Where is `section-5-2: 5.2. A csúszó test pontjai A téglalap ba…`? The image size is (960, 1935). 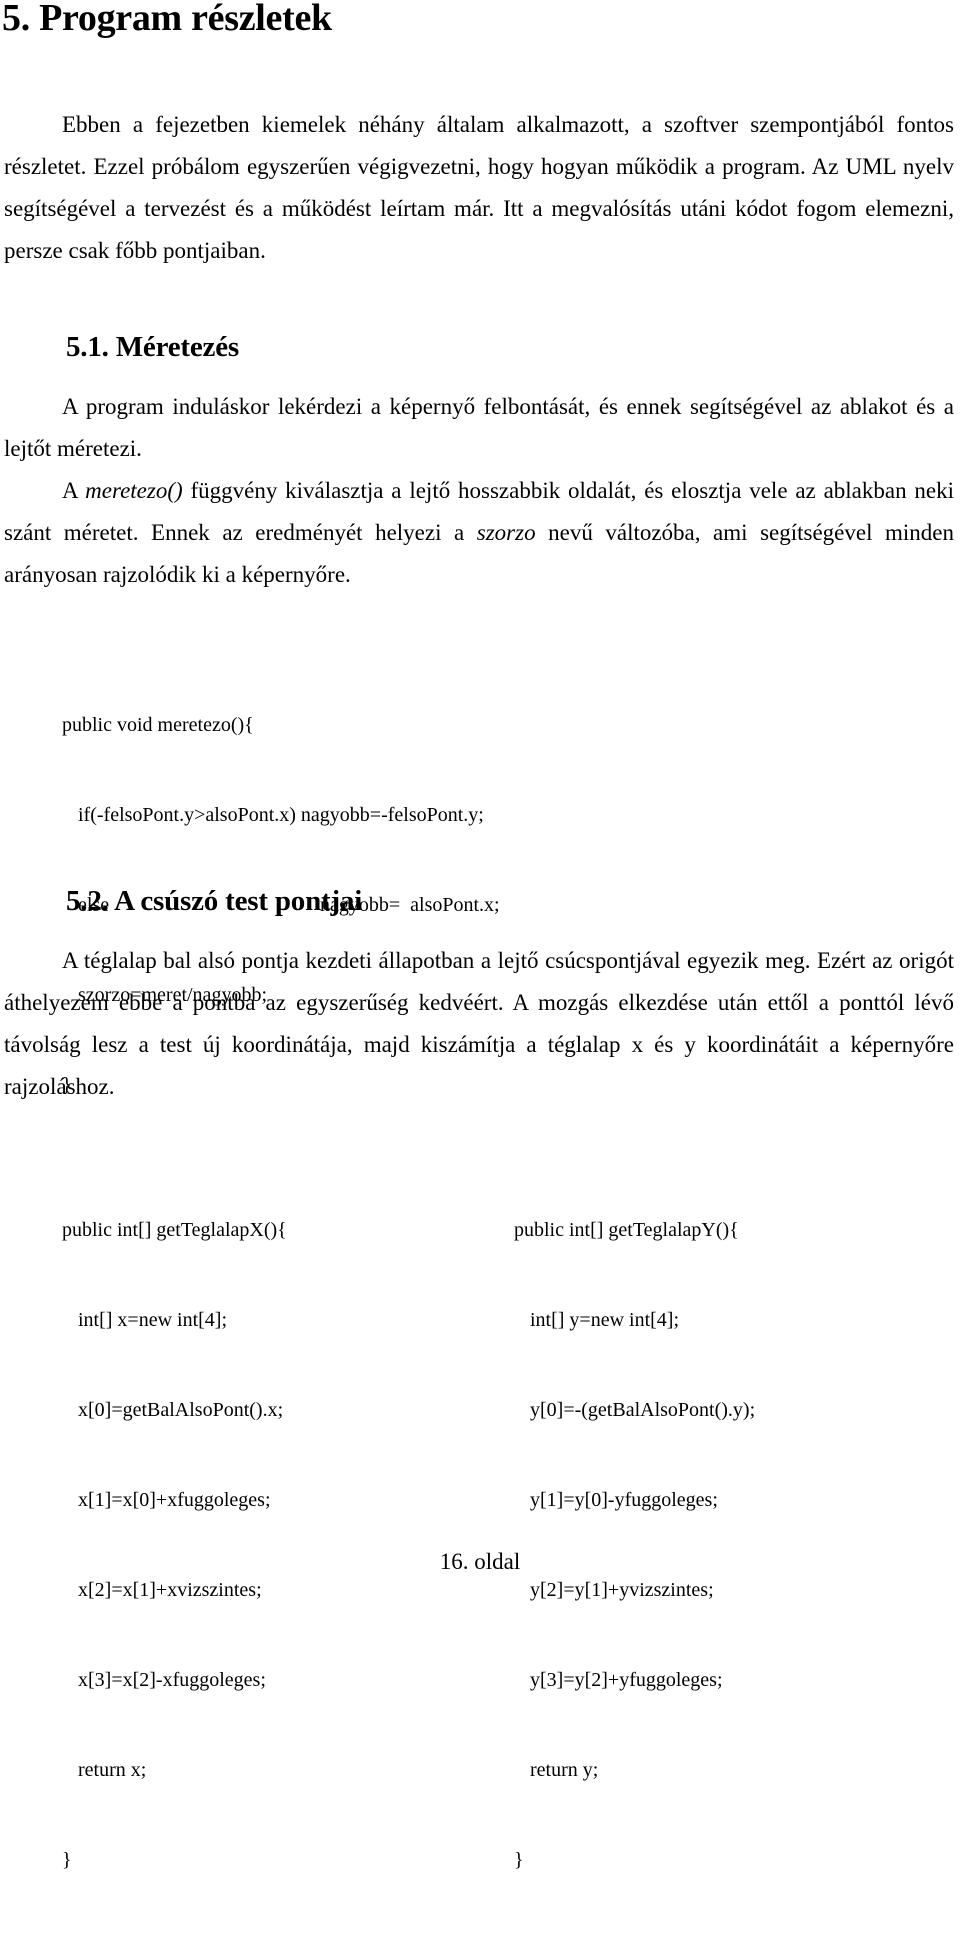 section-5-2: 5.2. A csúszó test pontjai A téglalap ba… is located at coordinates (479, 996).